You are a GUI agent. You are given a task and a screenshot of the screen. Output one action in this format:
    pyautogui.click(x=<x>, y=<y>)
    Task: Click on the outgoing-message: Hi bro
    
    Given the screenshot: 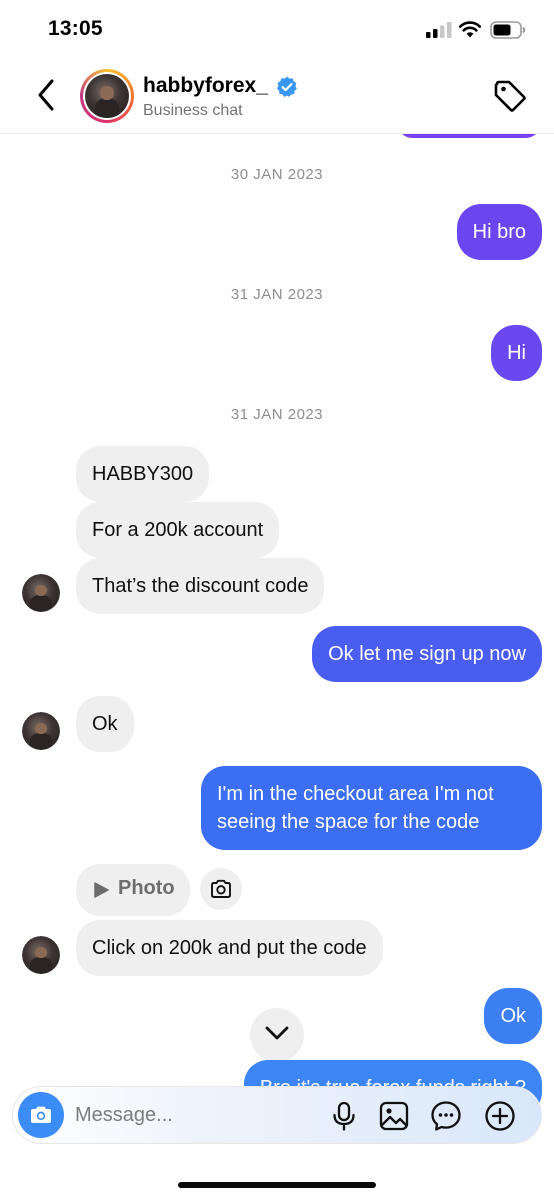 What is the action you would take?
    pyautogui.click(x=499, y=232)
    